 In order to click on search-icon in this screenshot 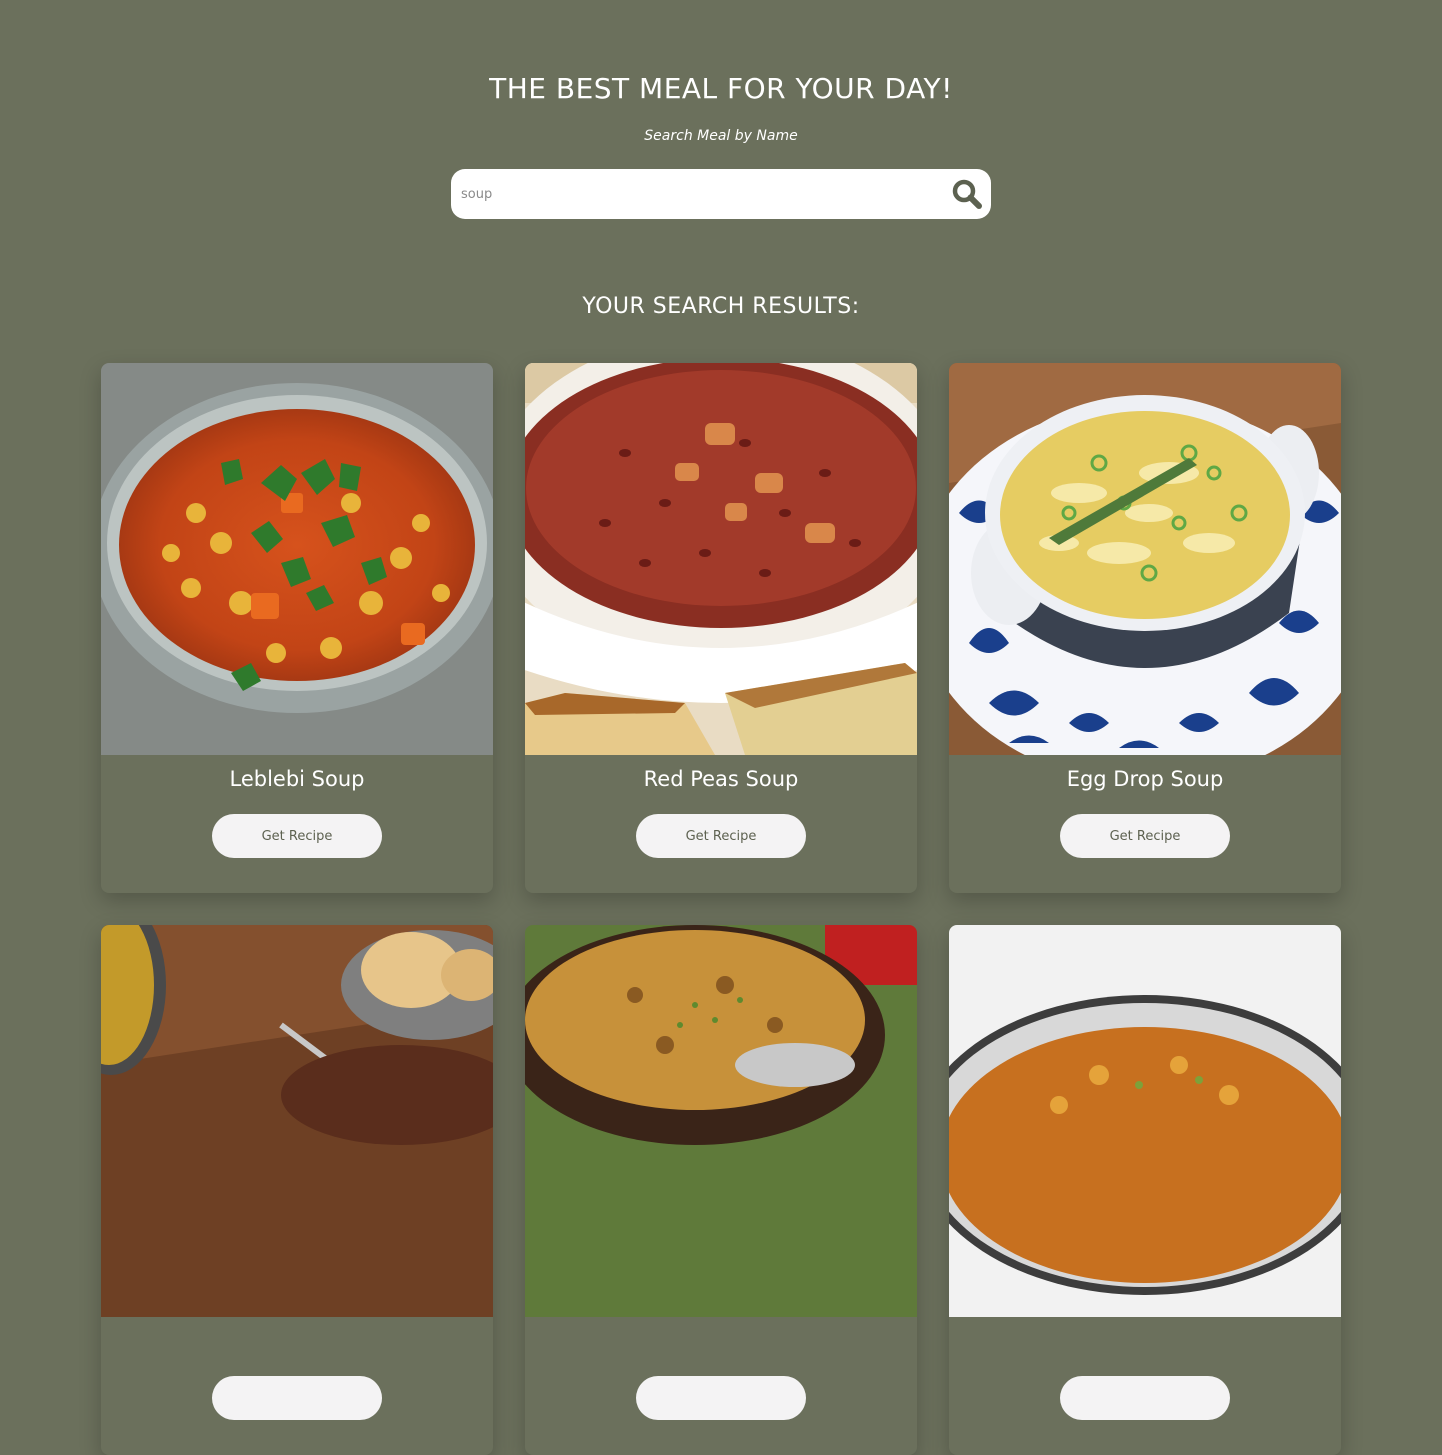, I will do `click(967, 194)`.